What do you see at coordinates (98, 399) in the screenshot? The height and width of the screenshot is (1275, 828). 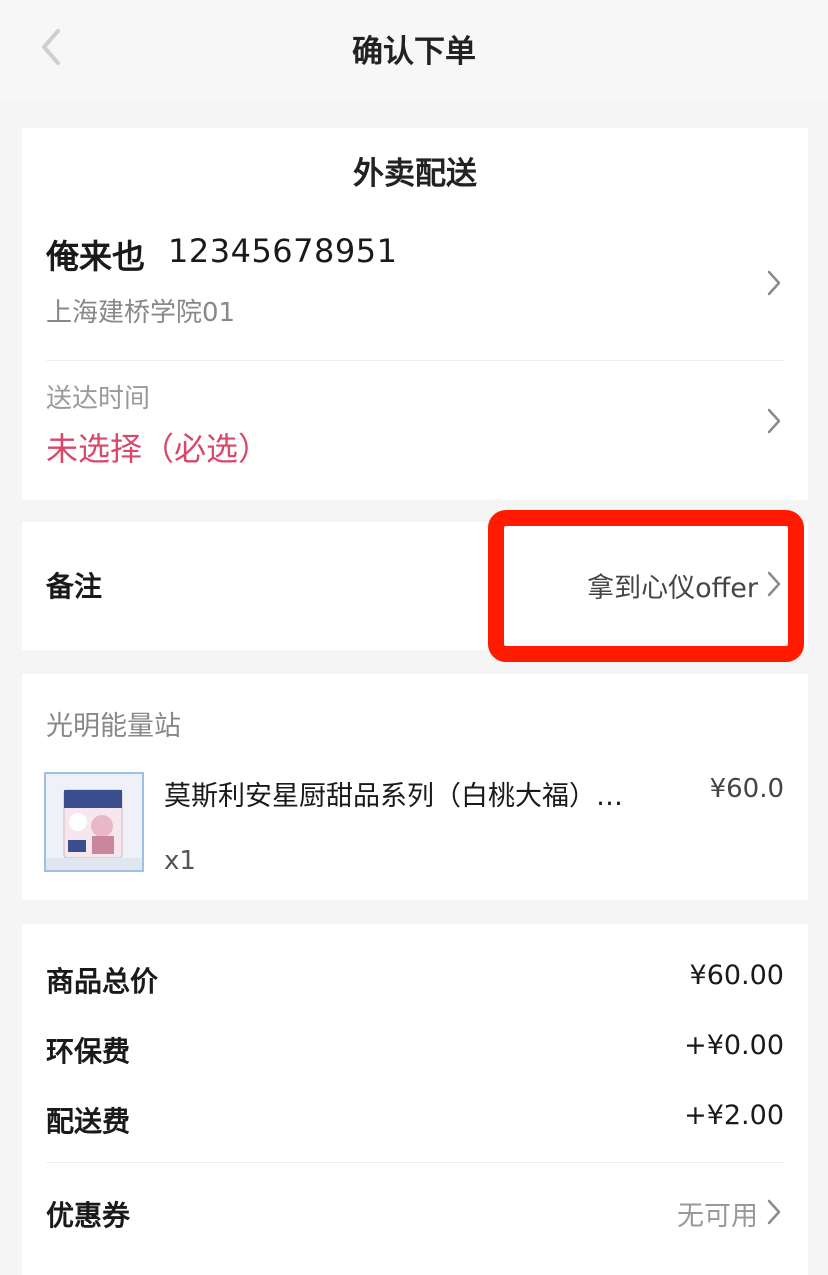 I see `delivery-time-label: 送达时间` at bounding box center [98, 399].